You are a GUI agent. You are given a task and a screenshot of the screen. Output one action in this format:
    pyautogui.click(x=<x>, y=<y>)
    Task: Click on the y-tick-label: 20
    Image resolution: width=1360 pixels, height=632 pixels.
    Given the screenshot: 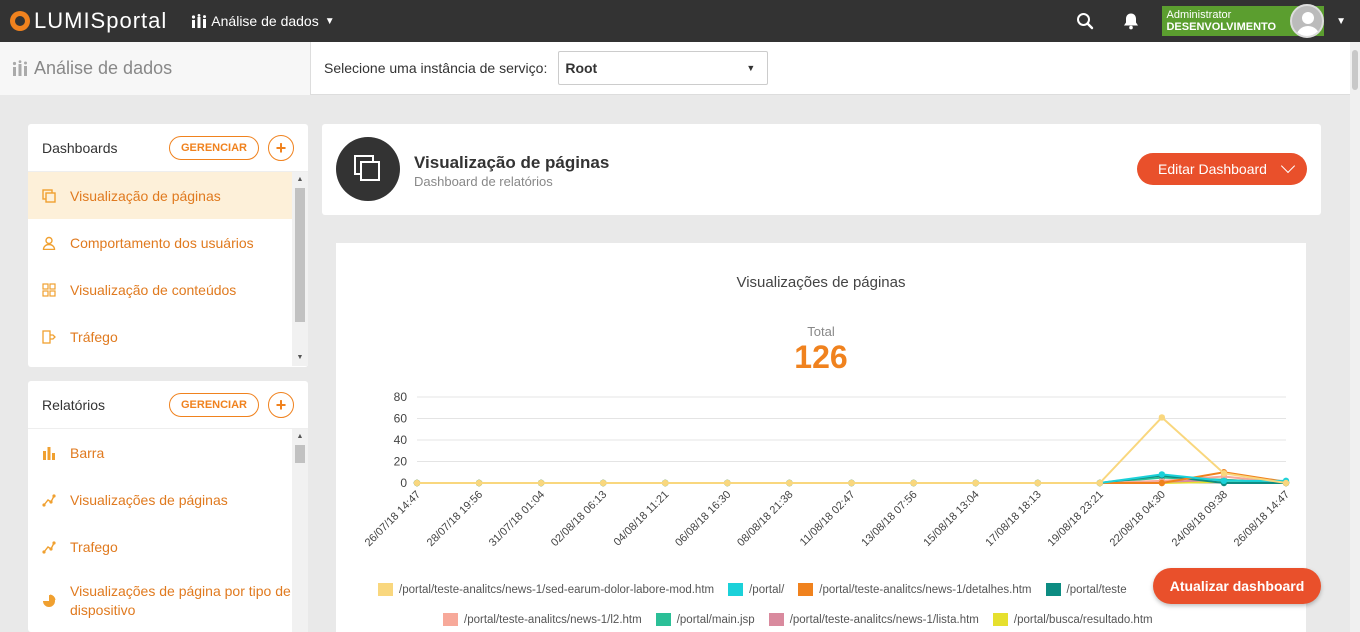 What is the action you would take?
    pyautogui.click(x=401, y=462)
    